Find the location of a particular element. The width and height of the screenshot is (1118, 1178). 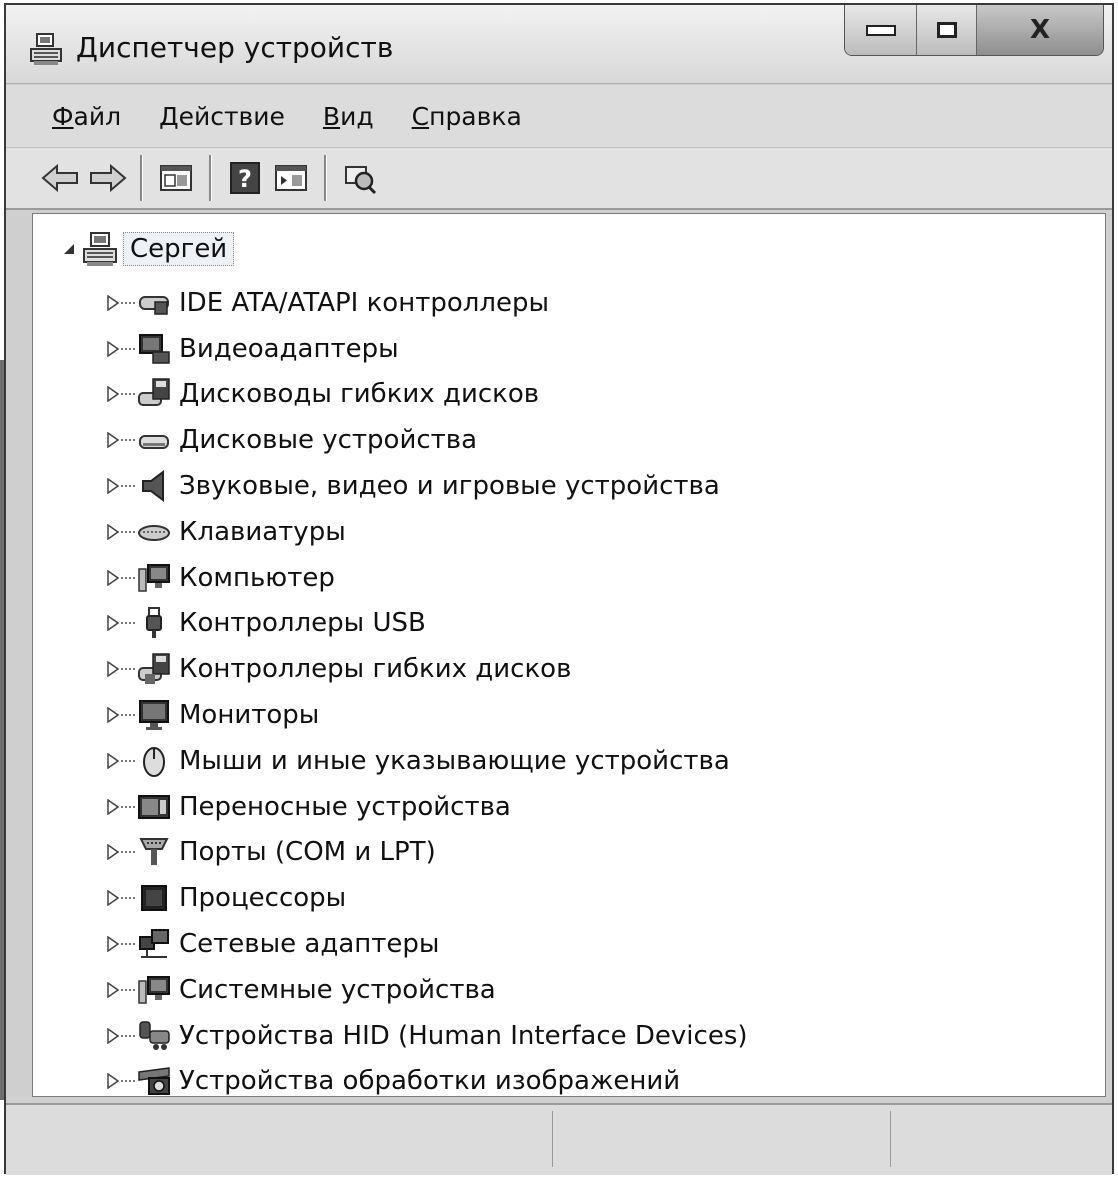

tree-item-label: Переносные устройства is located at coordinates (345, 806).